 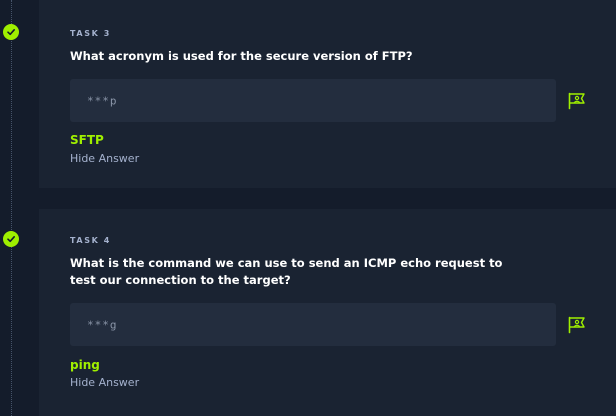 What do you see at coordinates (11, 239) in the screenshot?
I see `task-4-completed-check-icon` at bounding box center [11, 239].